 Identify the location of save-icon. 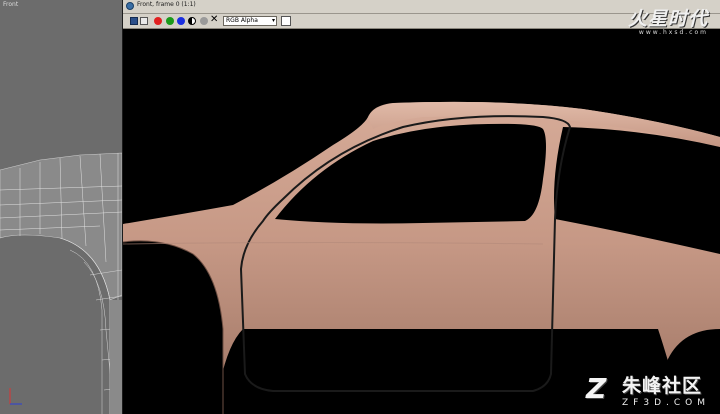
(134, 21).